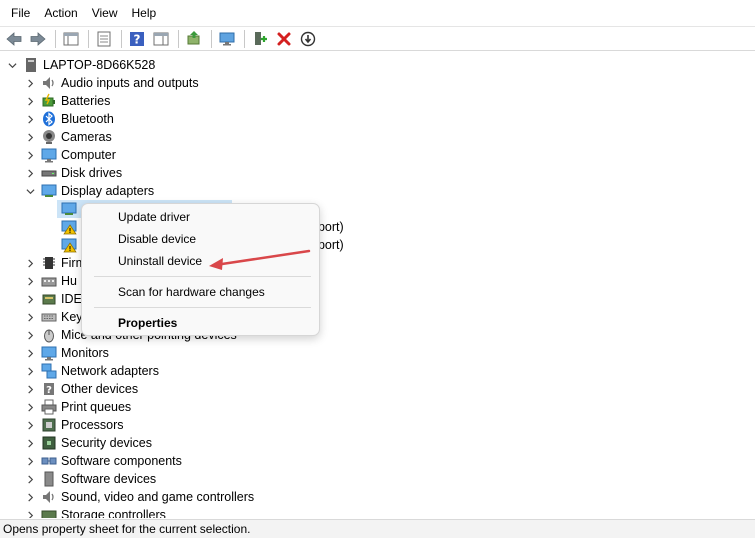  What do you see at coordinates (54, 263) in the screenshot?
I see `tree-item-firmware: Firm` at bounding box center [54, 263].